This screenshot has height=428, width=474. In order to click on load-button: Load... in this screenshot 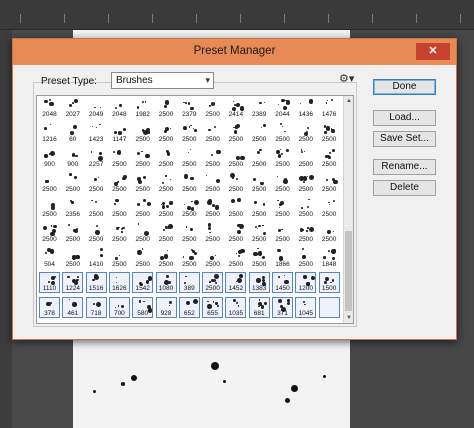, I will do `click(404, 118)`.